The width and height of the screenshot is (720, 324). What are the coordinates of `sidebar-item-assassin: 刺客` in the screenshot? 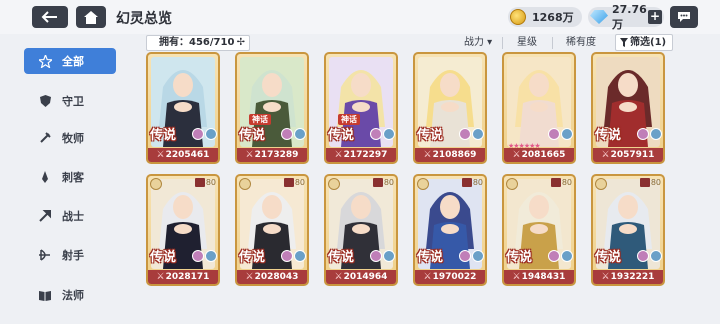 It's located at (70, 177).